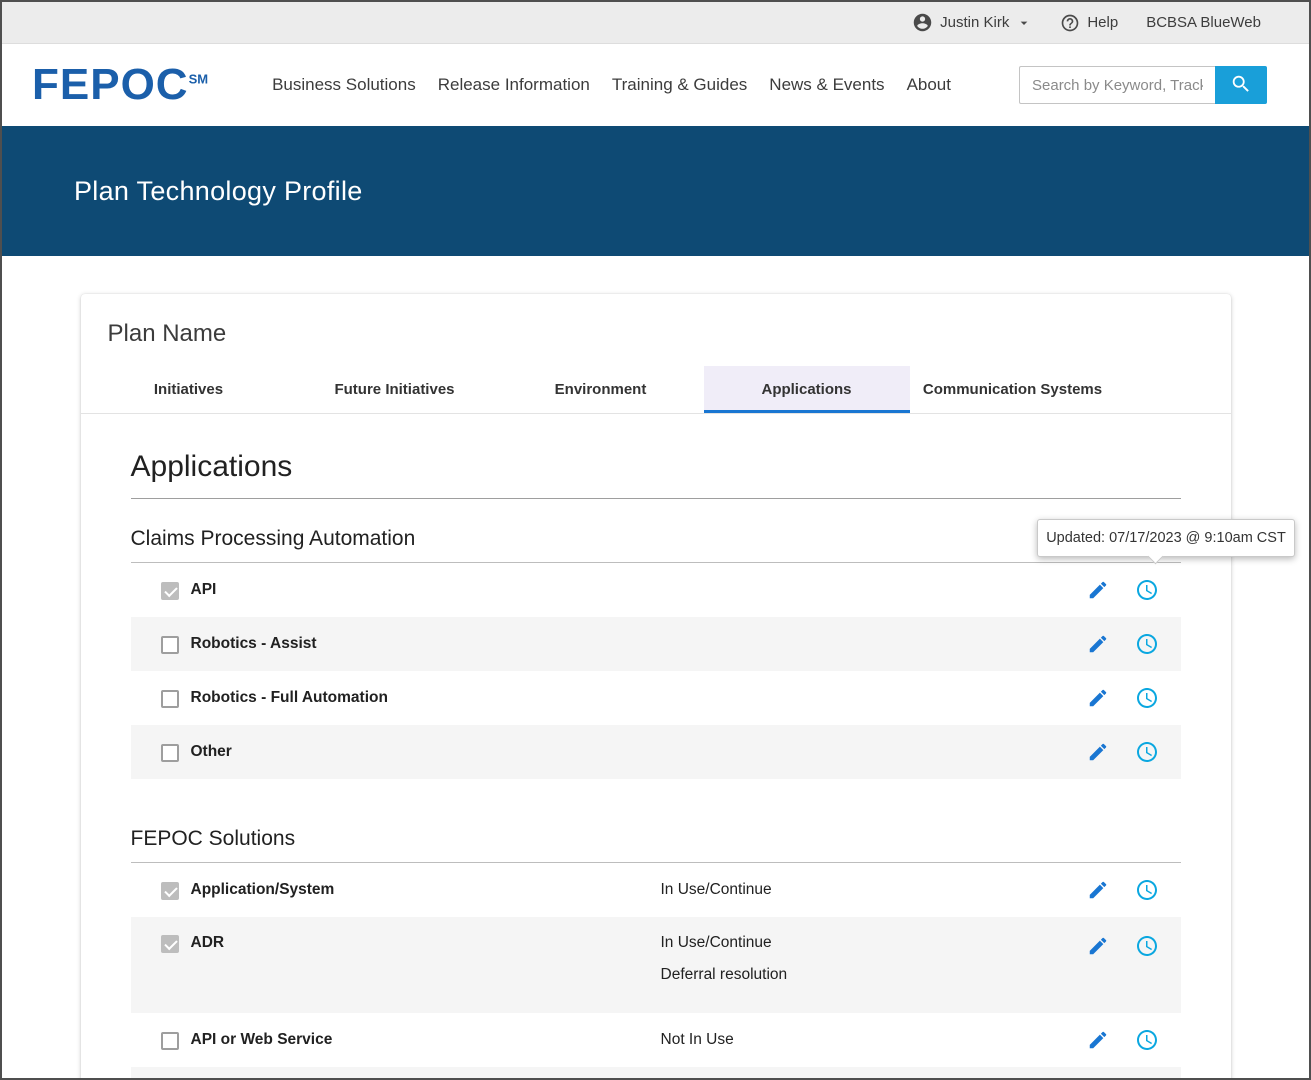  I want to click on user-menu: Justin Kirk, so click(972, 22).